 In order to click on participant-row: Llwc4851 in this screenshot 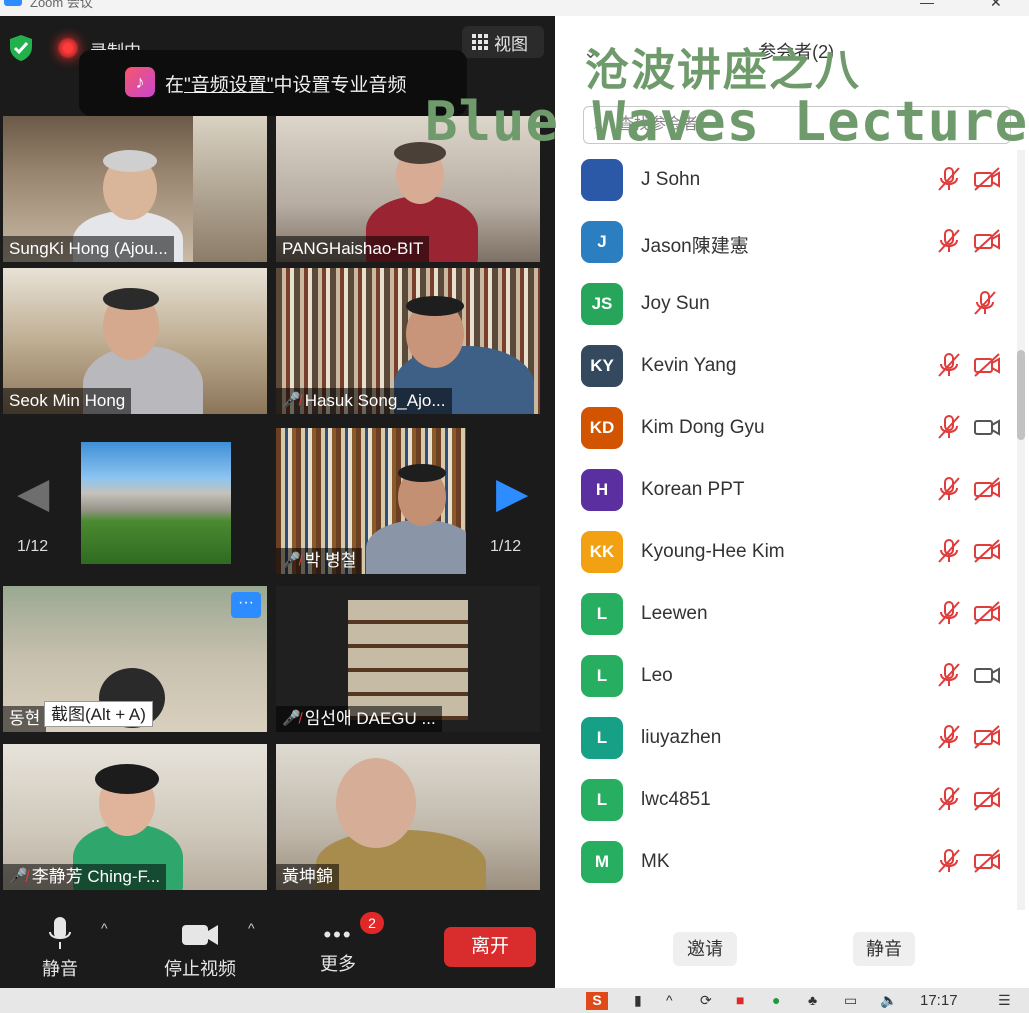, I will do `click(785, 801)`.